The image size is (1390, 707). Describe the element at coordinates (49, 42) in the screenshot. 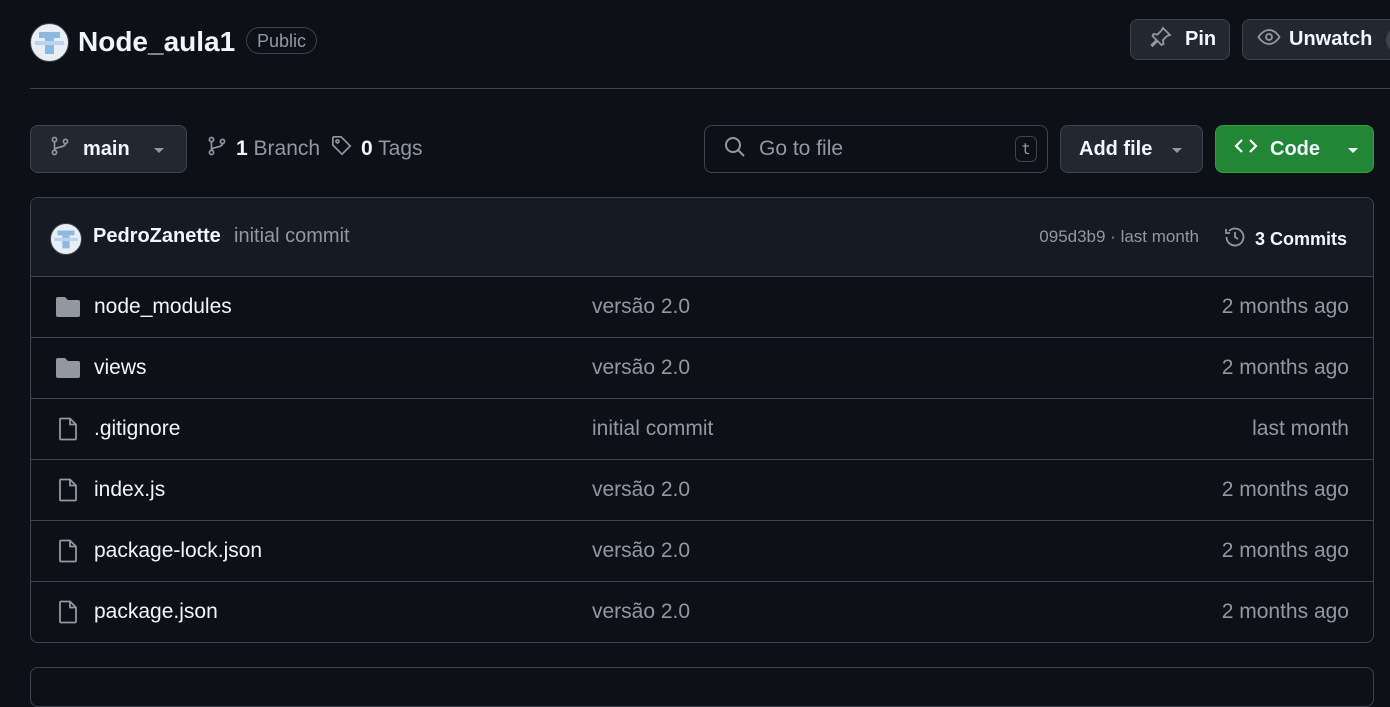

I see `owner-avatar` at that location.